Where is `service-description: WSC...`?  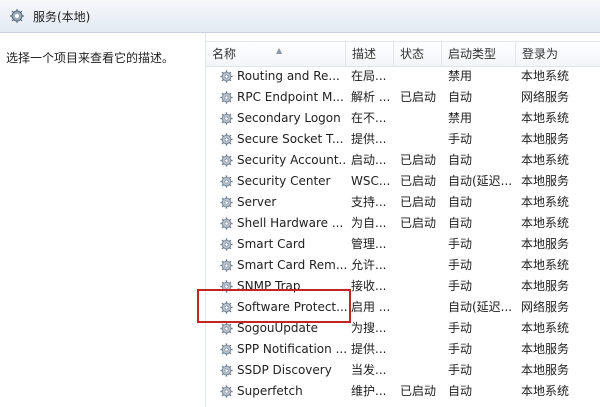
service-description: WSC... is located at coordinates (371, 181).